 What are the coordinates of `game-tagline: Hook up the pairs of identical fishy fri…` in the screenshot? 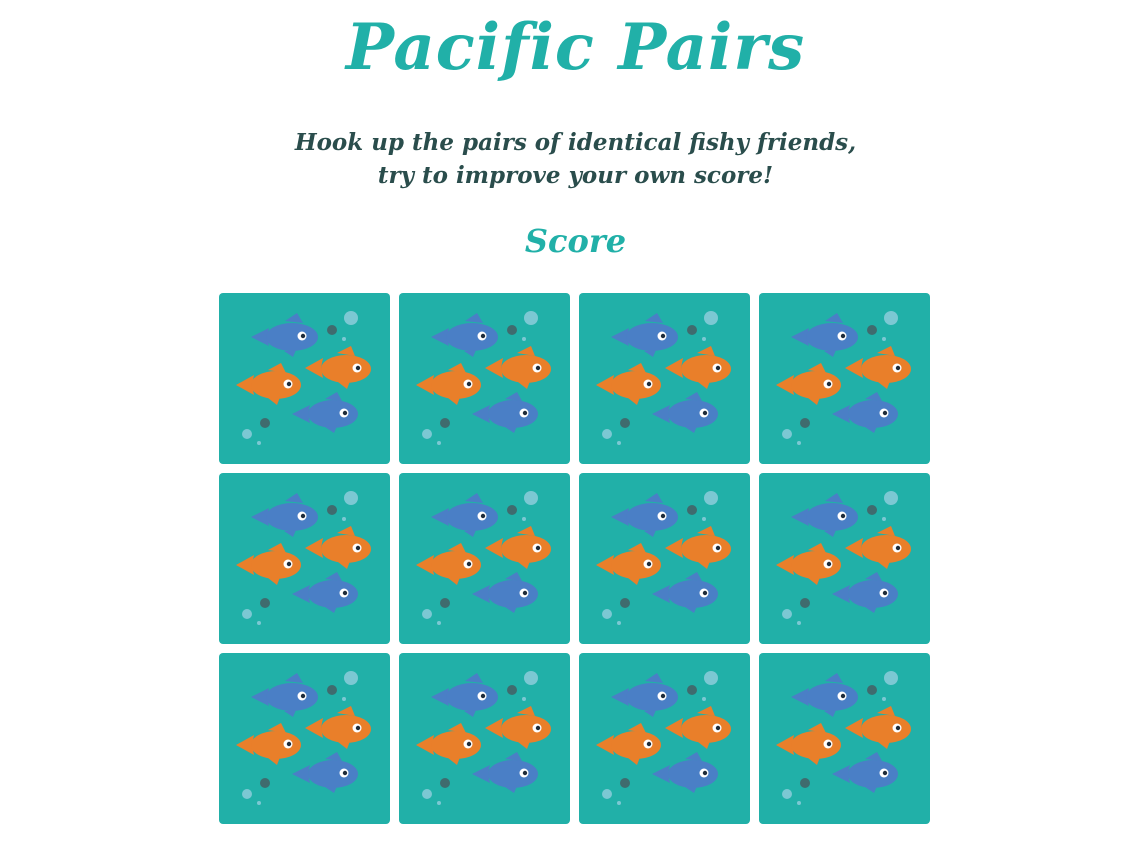 It's located at (571, 159).